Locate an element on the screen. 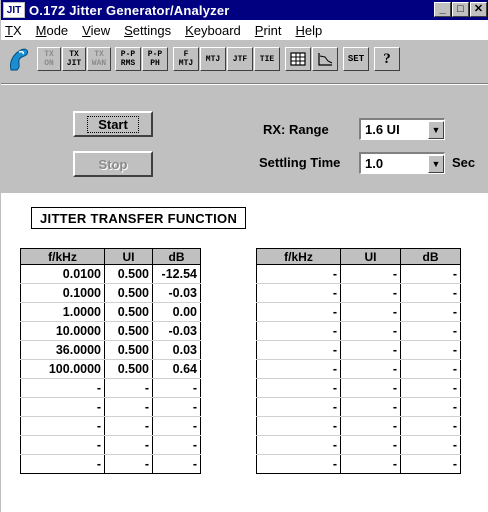 This screenshot has height=512, width=488. menu-tx-accel: T is located at coordinates (9, 30).